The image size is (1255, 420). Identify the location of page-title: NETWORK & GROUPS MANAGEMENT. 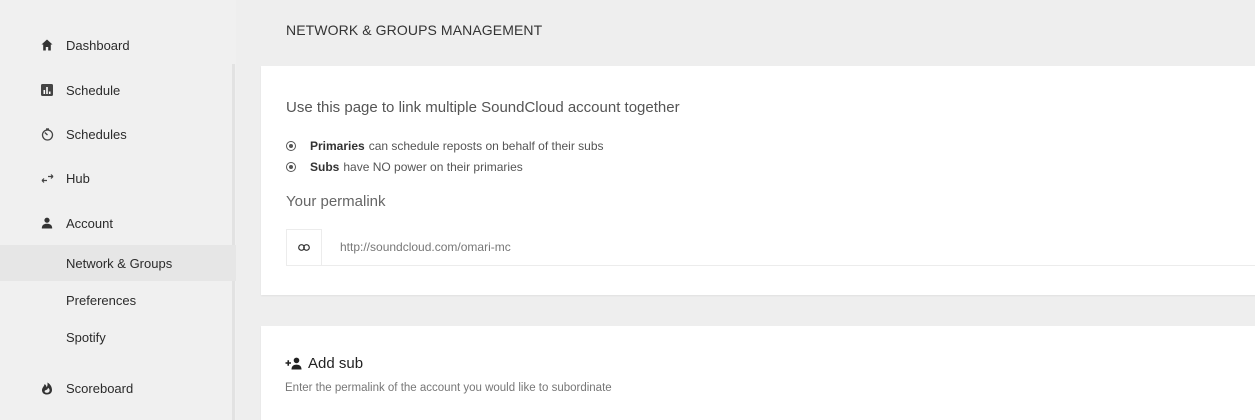
(414, 30).